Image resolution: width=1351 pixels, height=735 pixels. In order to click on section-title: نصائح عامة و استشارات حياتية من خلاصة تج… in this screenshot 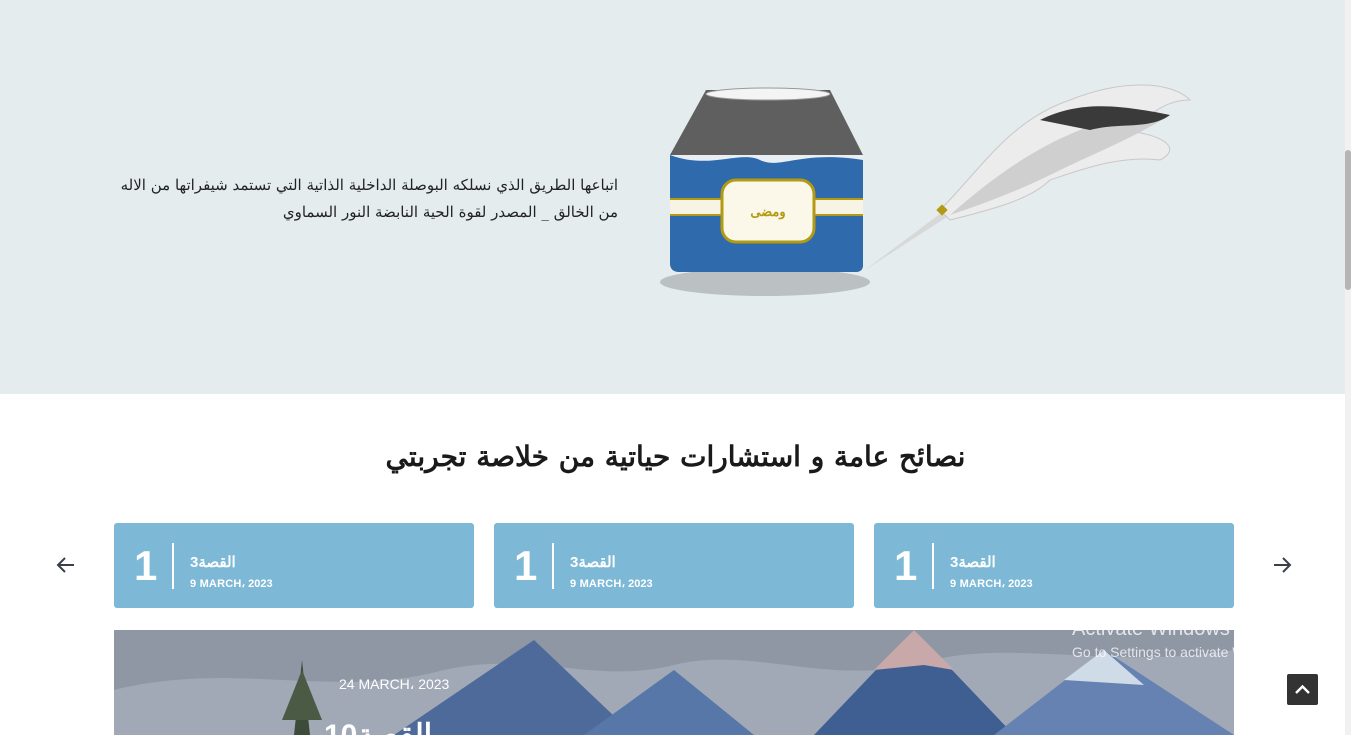, I will do `click(675, 456)`.